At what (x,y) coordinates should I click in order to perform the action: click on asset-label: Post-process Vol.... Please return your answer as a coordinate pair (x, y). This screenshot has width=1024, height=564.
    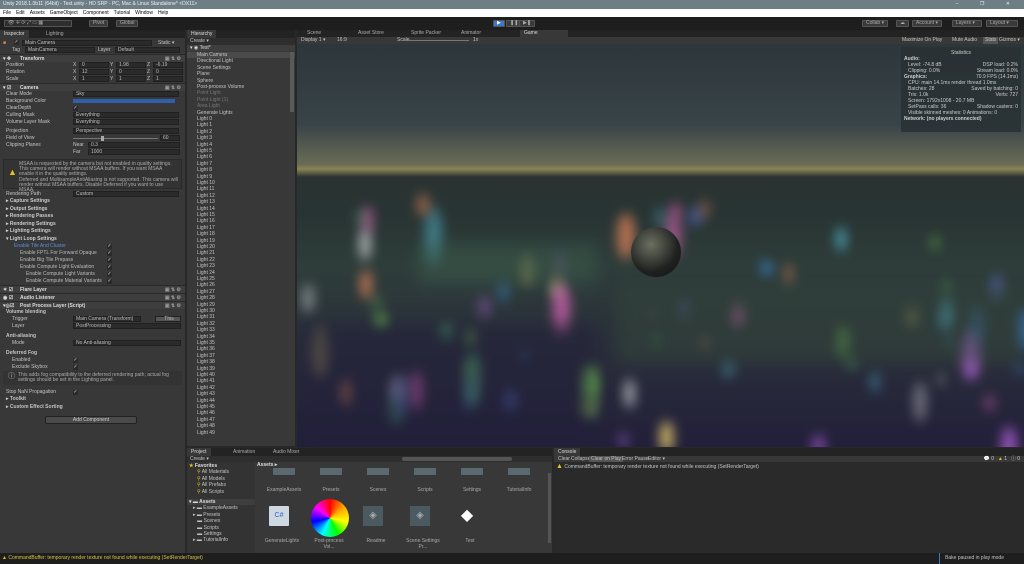
    Looking at the image, I should click on (329, 544).